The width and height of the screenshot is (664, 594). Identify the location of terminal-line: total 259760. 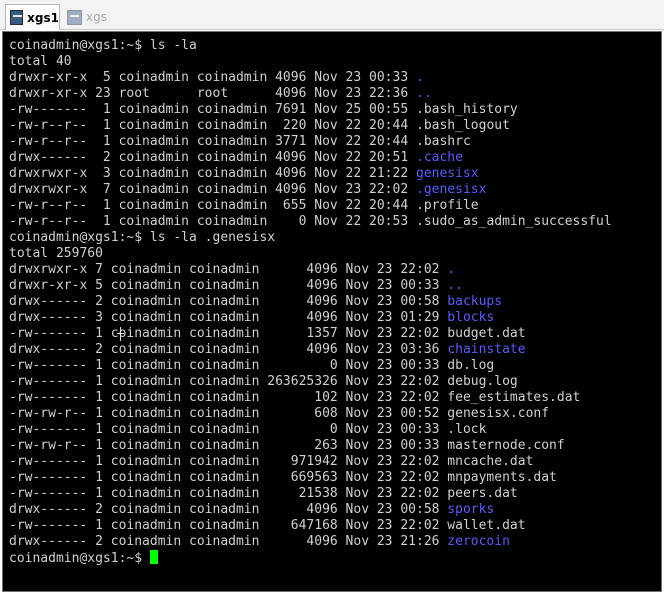
(310, 254).